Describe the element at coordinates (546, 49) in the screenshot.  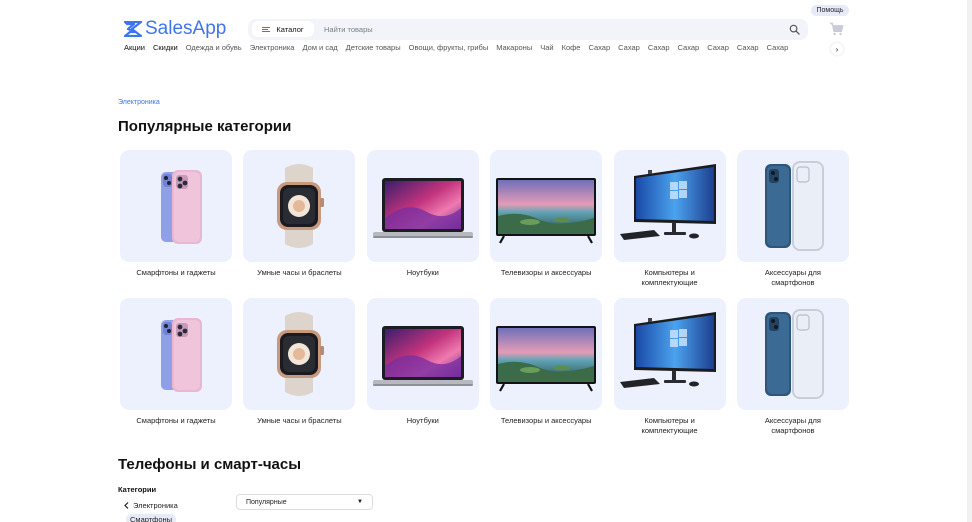
I see `category-nav-item: Чай` at that location.